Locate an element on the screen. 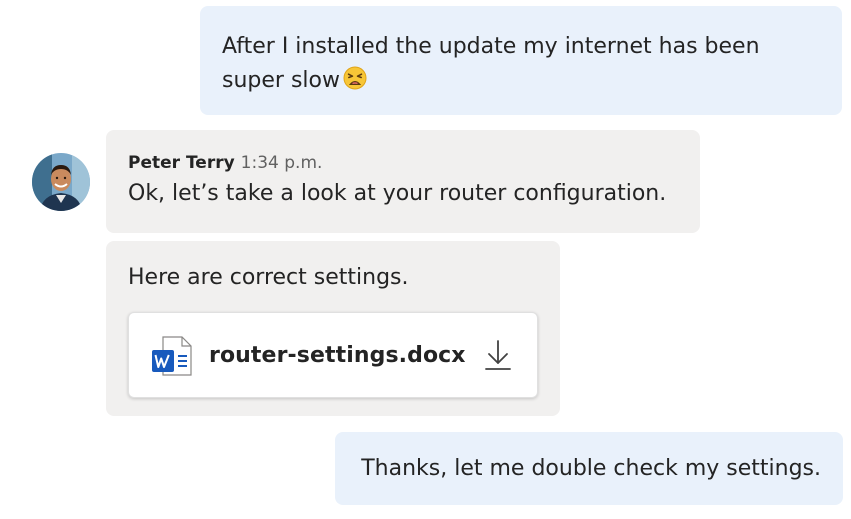  word-document-icon is located at coordinates (172, 356).